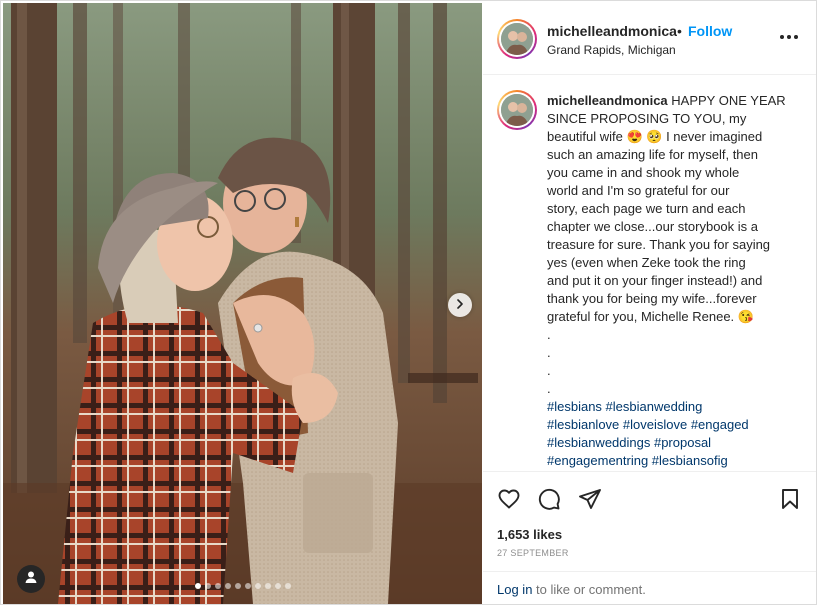  Describe the element at coordinates (649, 499) in the screenshot. I see `action-bar` at that location.